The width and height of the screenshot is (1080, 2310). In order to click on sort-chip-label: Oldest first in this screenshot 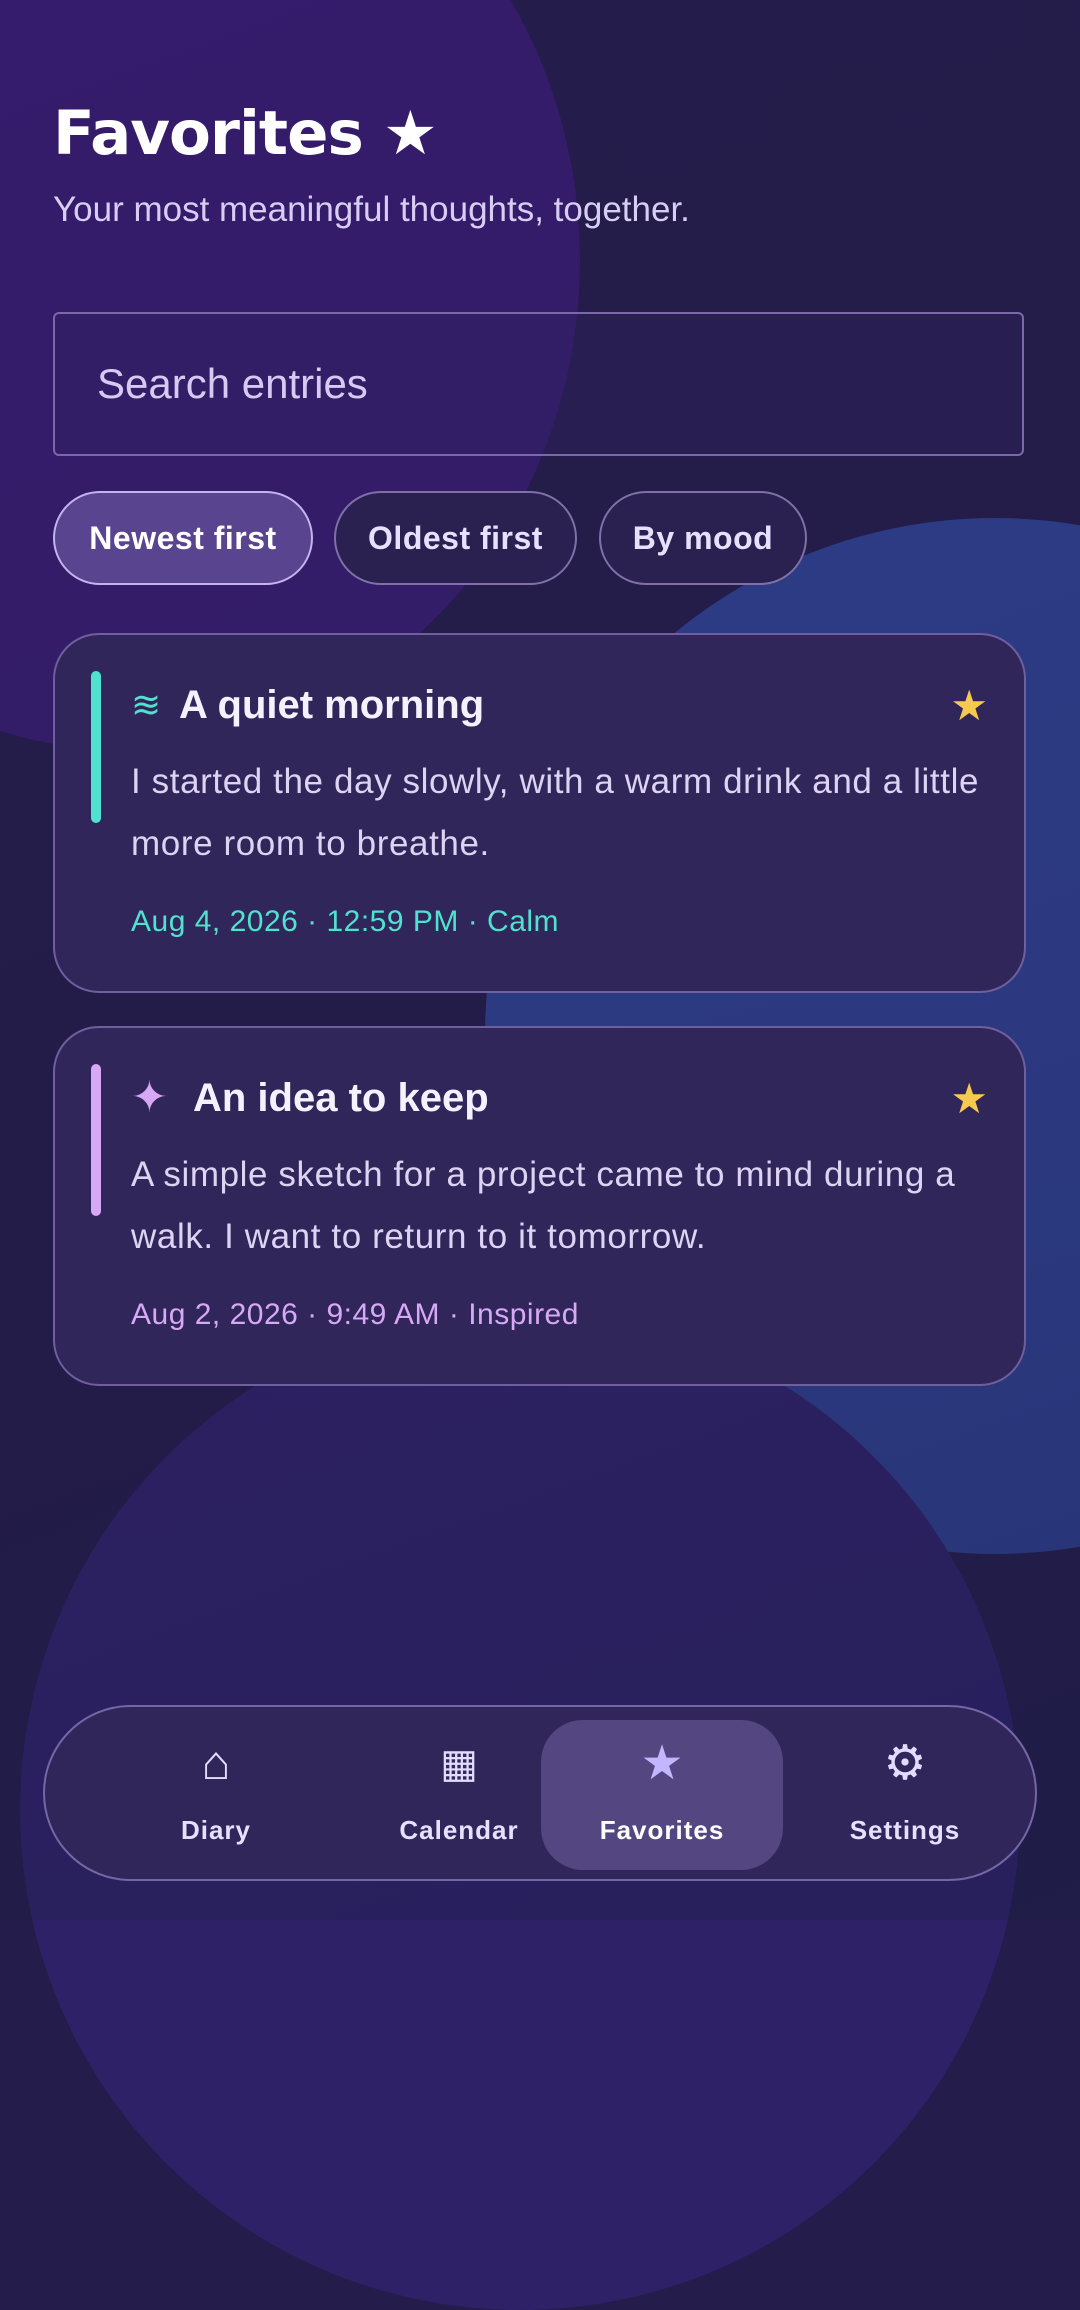, I will do `click(455, 537)`.